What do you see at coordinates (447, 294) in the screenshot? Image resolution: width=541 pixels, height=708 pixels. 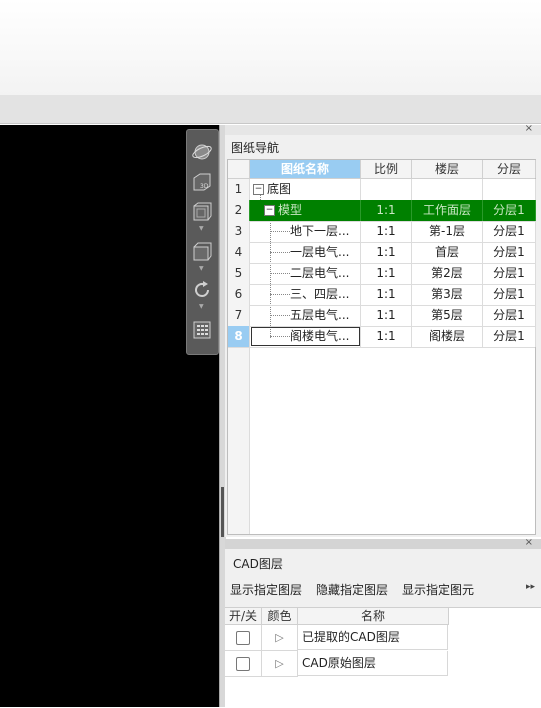 I see `floor-cell: 第3层` at bounding box center [447, 294].